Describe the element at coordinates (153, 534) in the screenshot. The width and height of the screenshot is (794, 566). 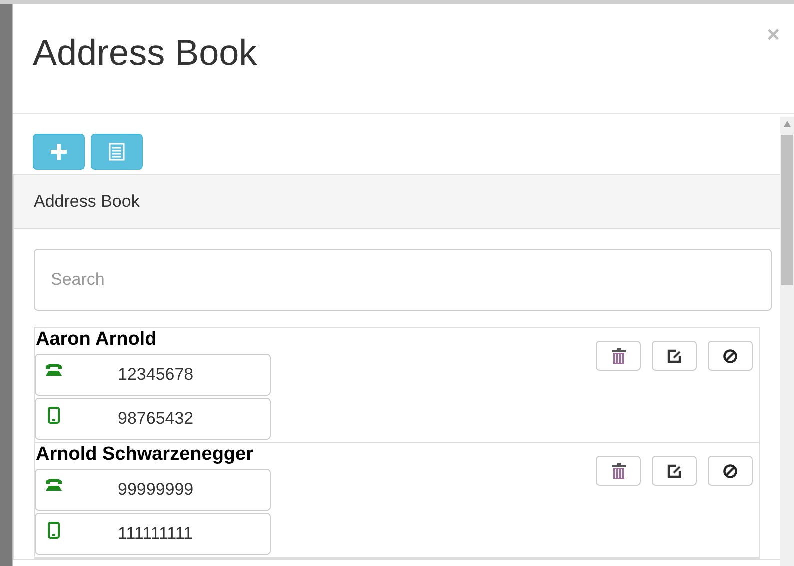
I see `phone-entry: 111111111` at that location.